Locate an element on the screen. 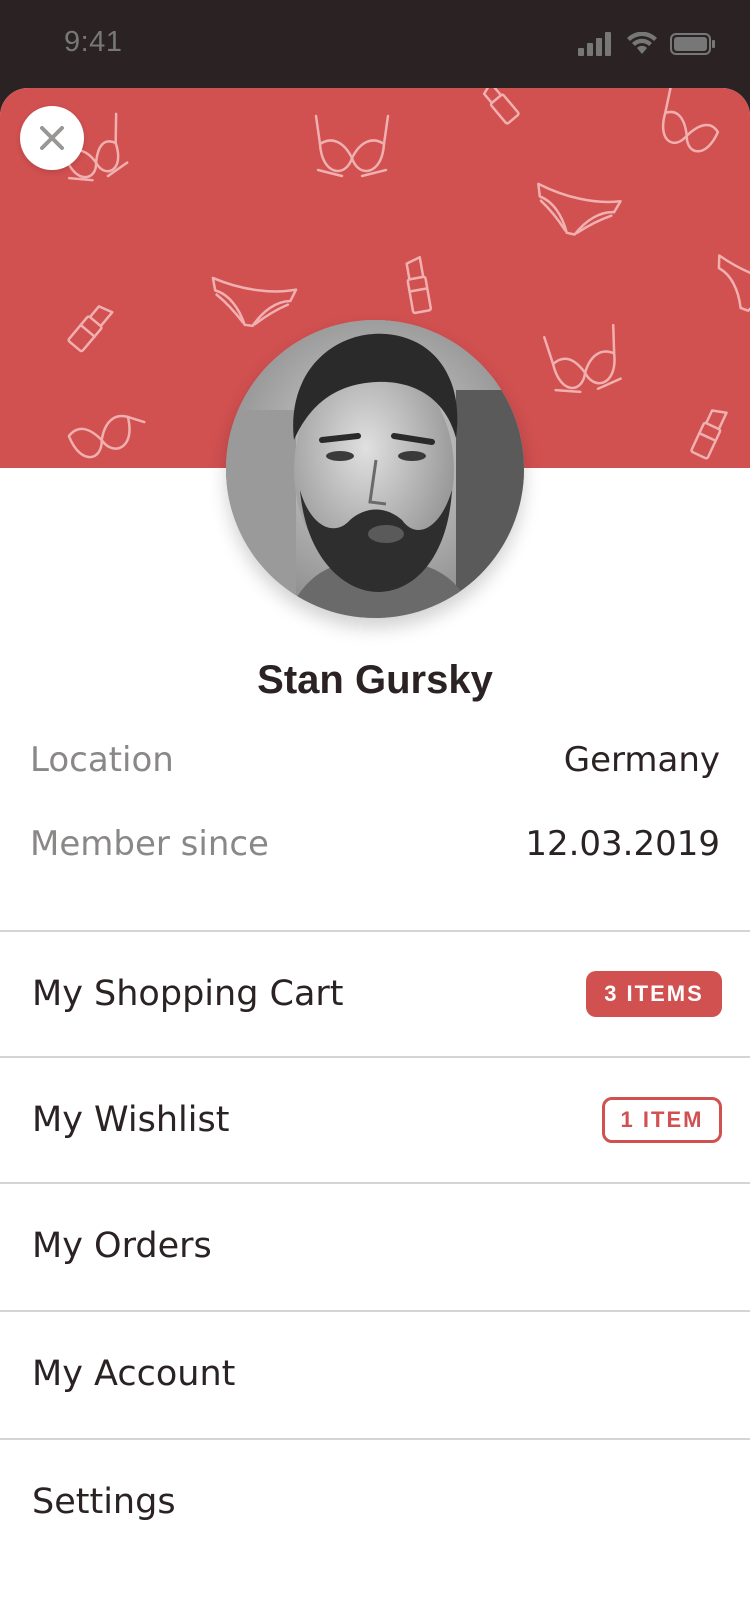 This screenshot has width=750, height=1624. close-icon is located at coordinates (52, 138).